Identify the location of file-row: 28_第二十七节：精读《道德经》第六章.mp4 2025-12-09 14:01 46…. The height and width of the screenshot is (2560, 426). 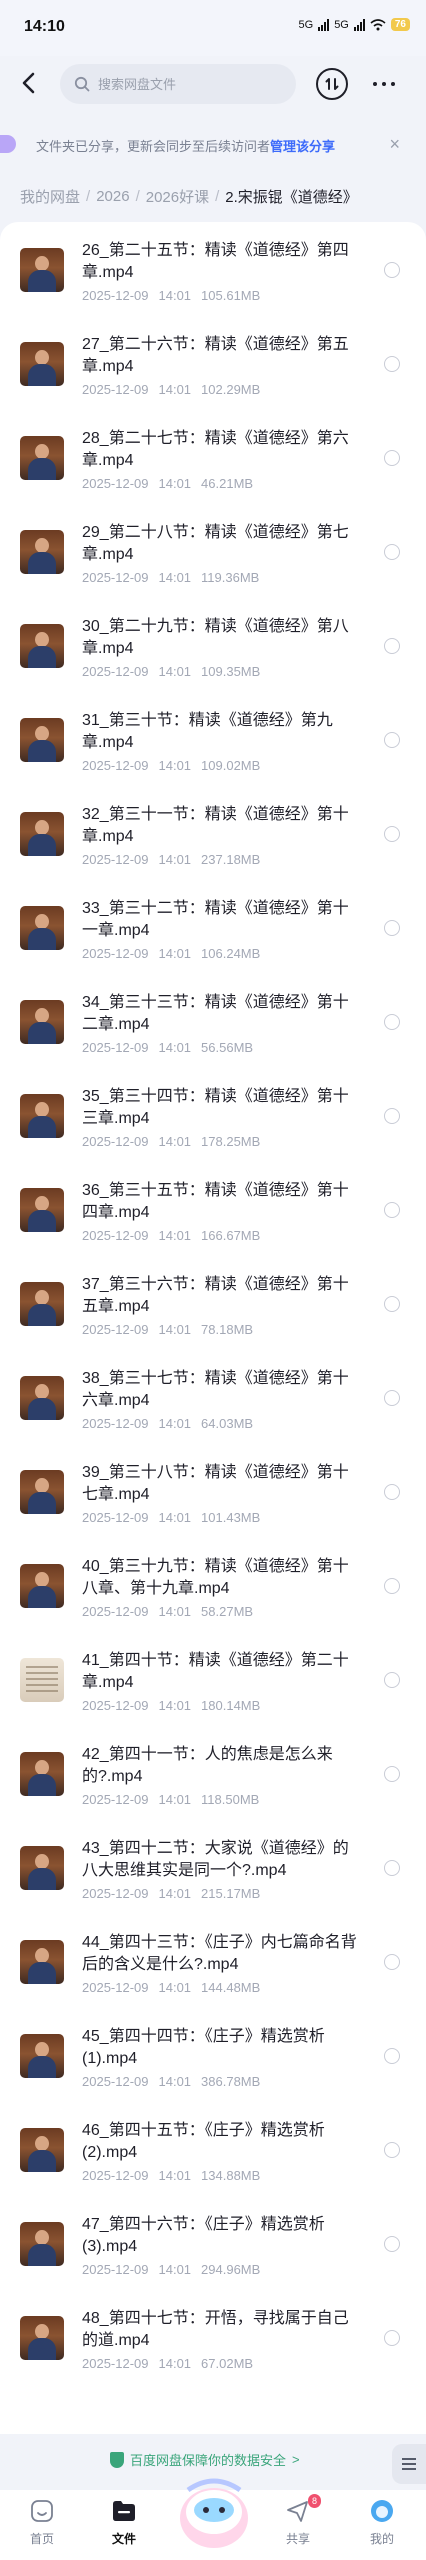
(213, 463).